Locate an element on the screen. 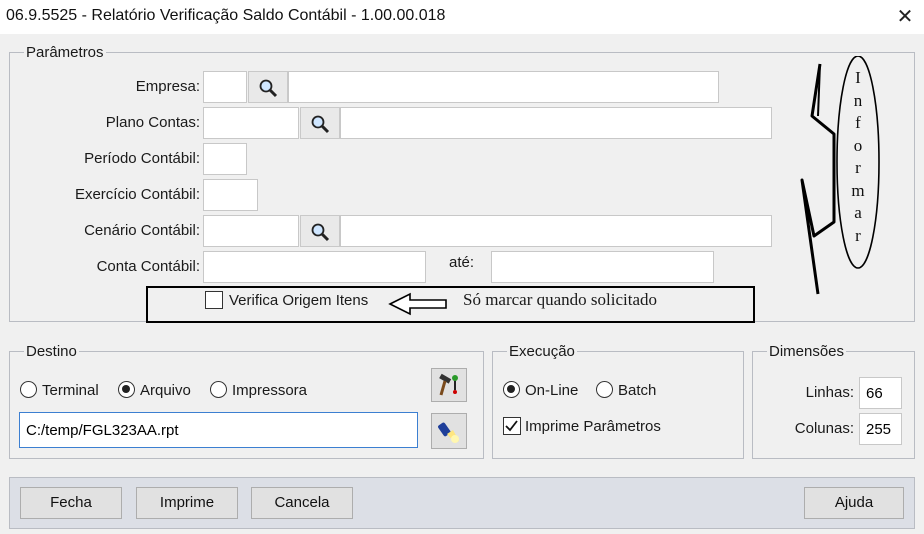 The image size is (924, 534). informar-letter: m is located at coordinates (858, 190).